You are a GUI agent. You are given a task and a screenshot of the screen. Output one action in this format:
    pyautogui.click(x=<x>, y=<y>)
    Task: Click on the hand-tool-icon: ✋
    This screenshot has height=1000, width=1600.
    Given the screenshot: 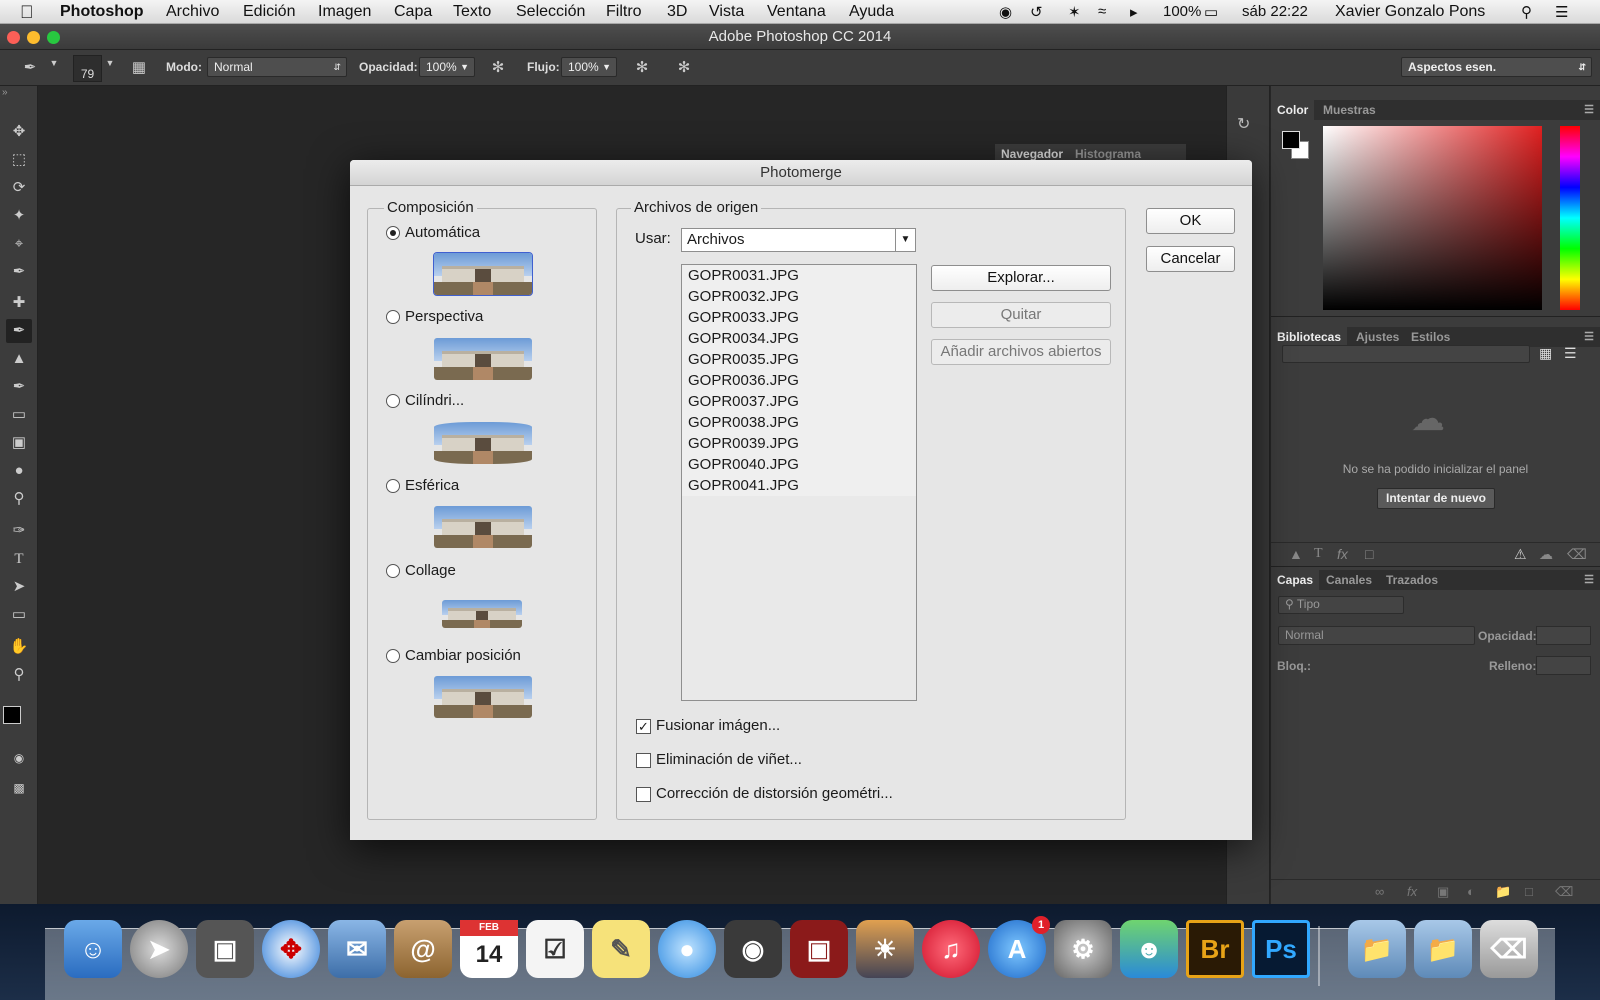 What is the action you would take?
    pyautogui.click(x=19, y=647)
    